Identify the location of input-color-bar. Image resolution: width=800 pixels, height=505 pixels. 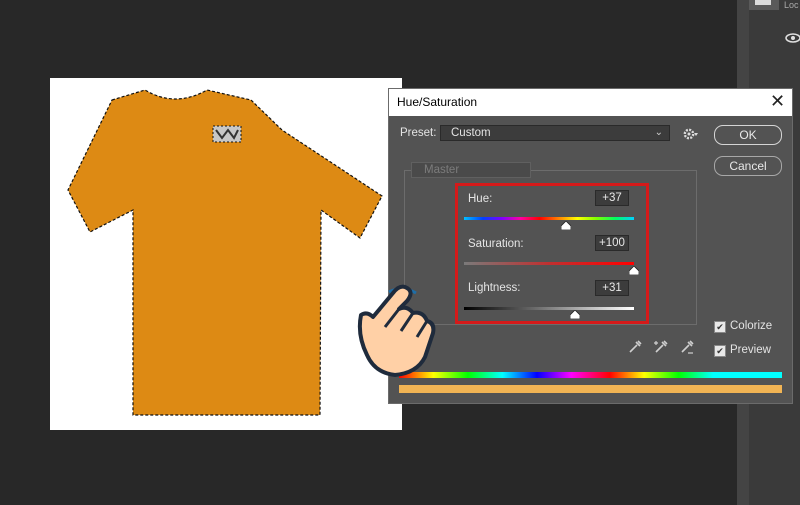
(590, 375).